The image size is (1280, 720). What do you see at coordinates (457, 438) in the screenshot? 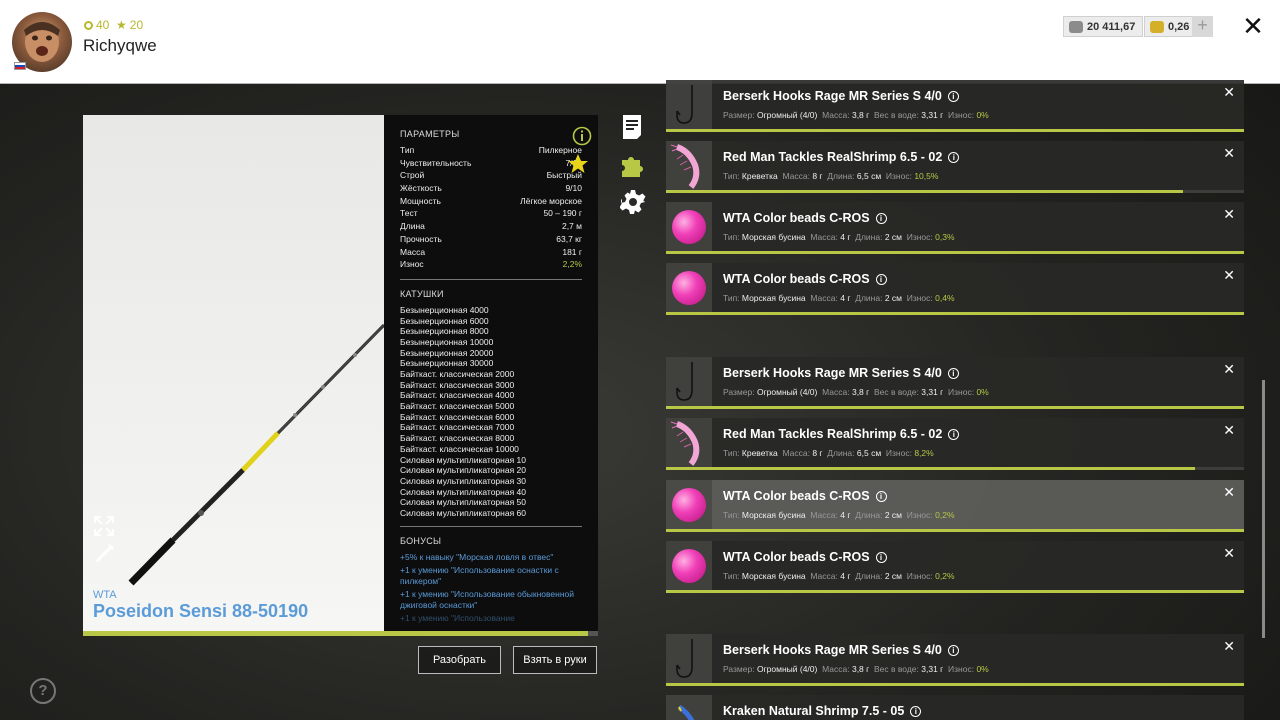
I see `reel-item: Байткаст. классическая 8000` at bounding box center [457, 438].